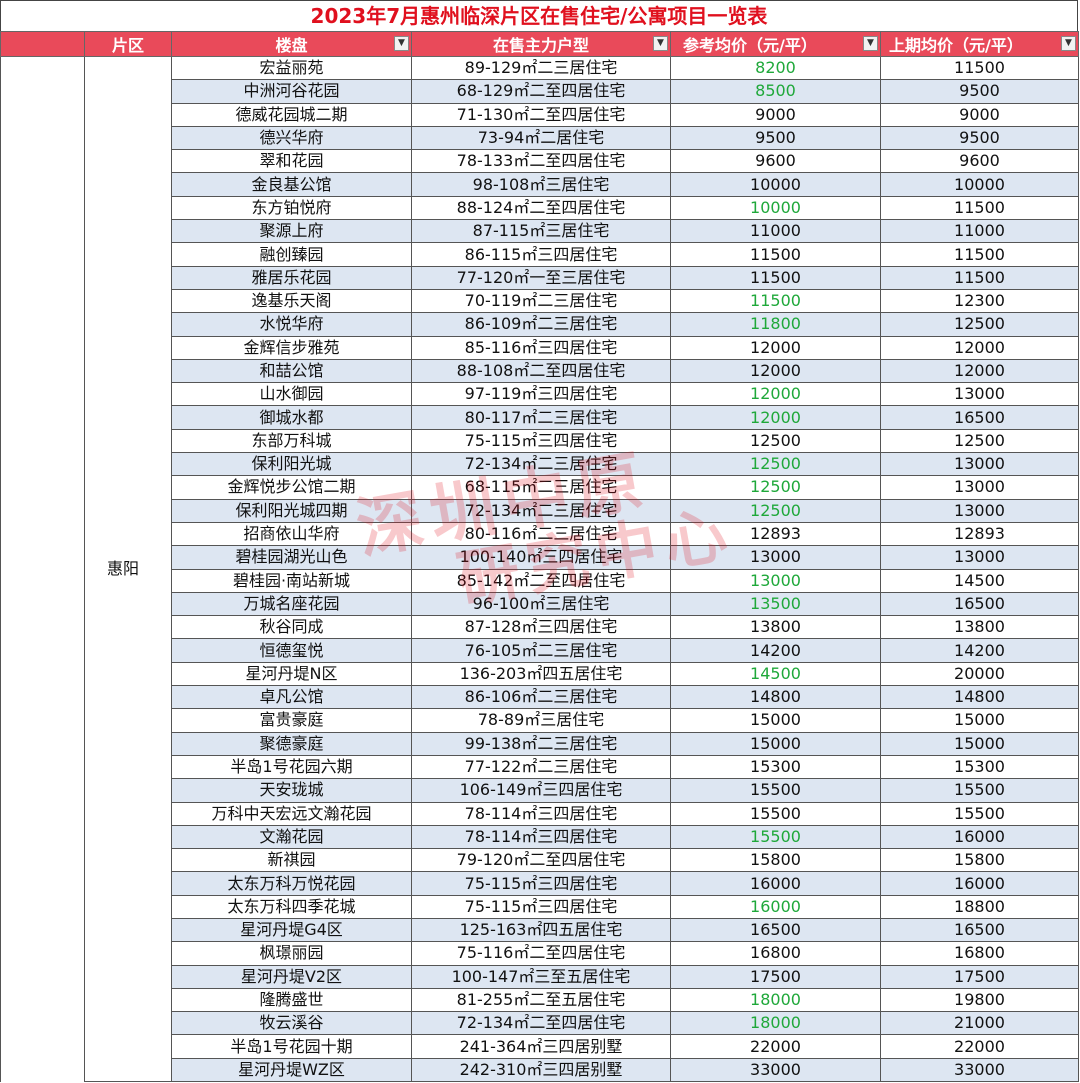 The width and height of the screenshot is (1080, 1083). I want to click on unit-type-cell: 68-115㎡二三居住宅, so click(541, 487).